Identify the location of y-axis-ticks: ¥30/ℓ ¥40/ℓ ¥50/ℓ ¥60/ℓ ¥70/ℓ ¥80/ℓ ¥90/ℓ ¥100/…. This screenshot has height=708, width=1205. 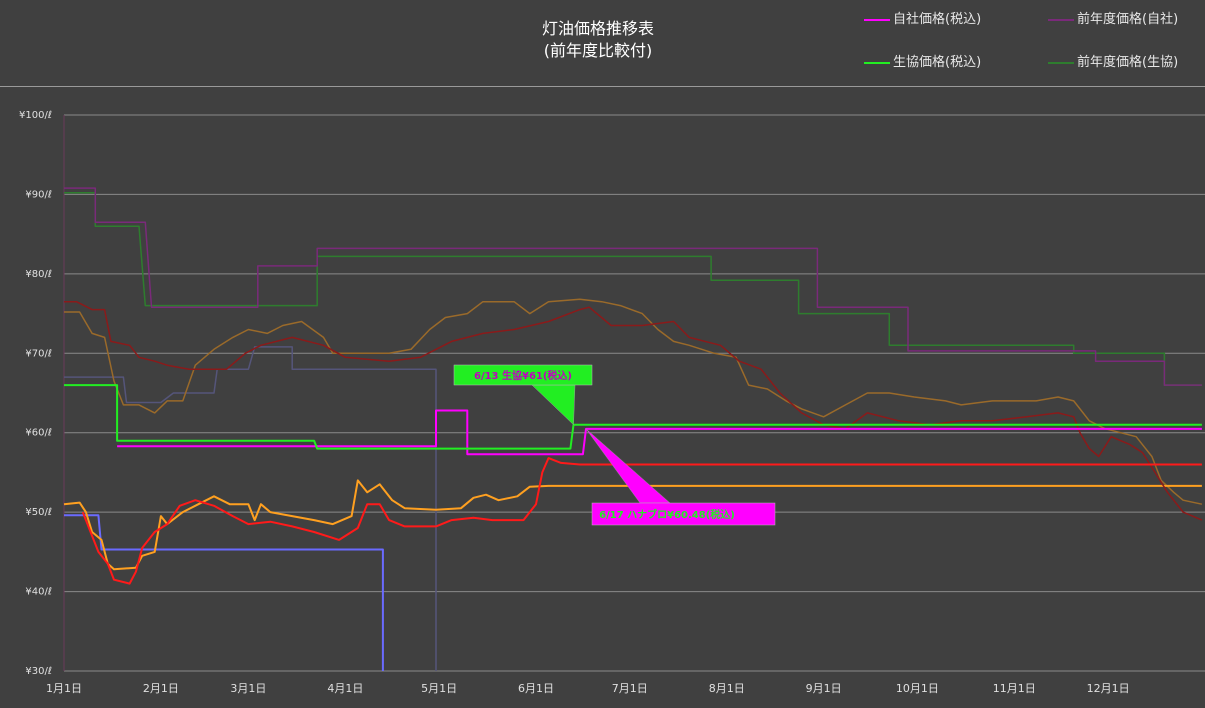
(35, 393).